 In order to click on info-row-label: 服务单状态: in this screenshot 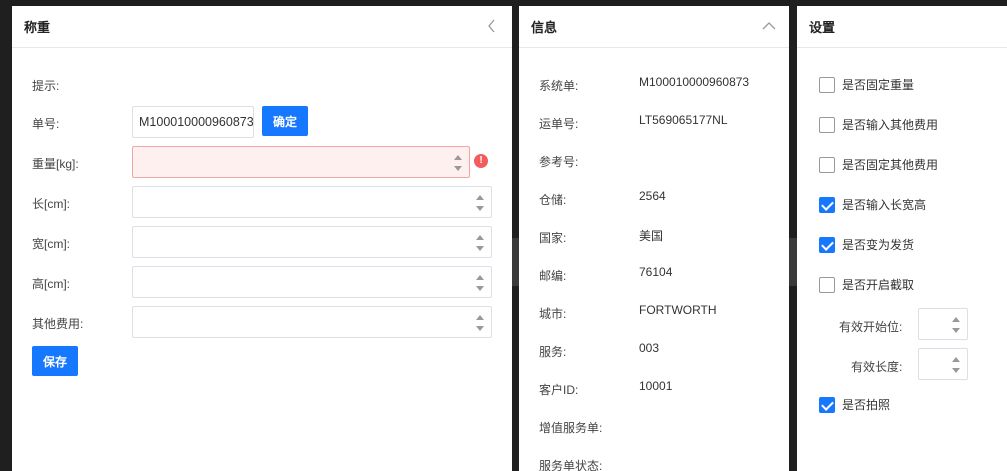, I will do `click(571, 465)`.